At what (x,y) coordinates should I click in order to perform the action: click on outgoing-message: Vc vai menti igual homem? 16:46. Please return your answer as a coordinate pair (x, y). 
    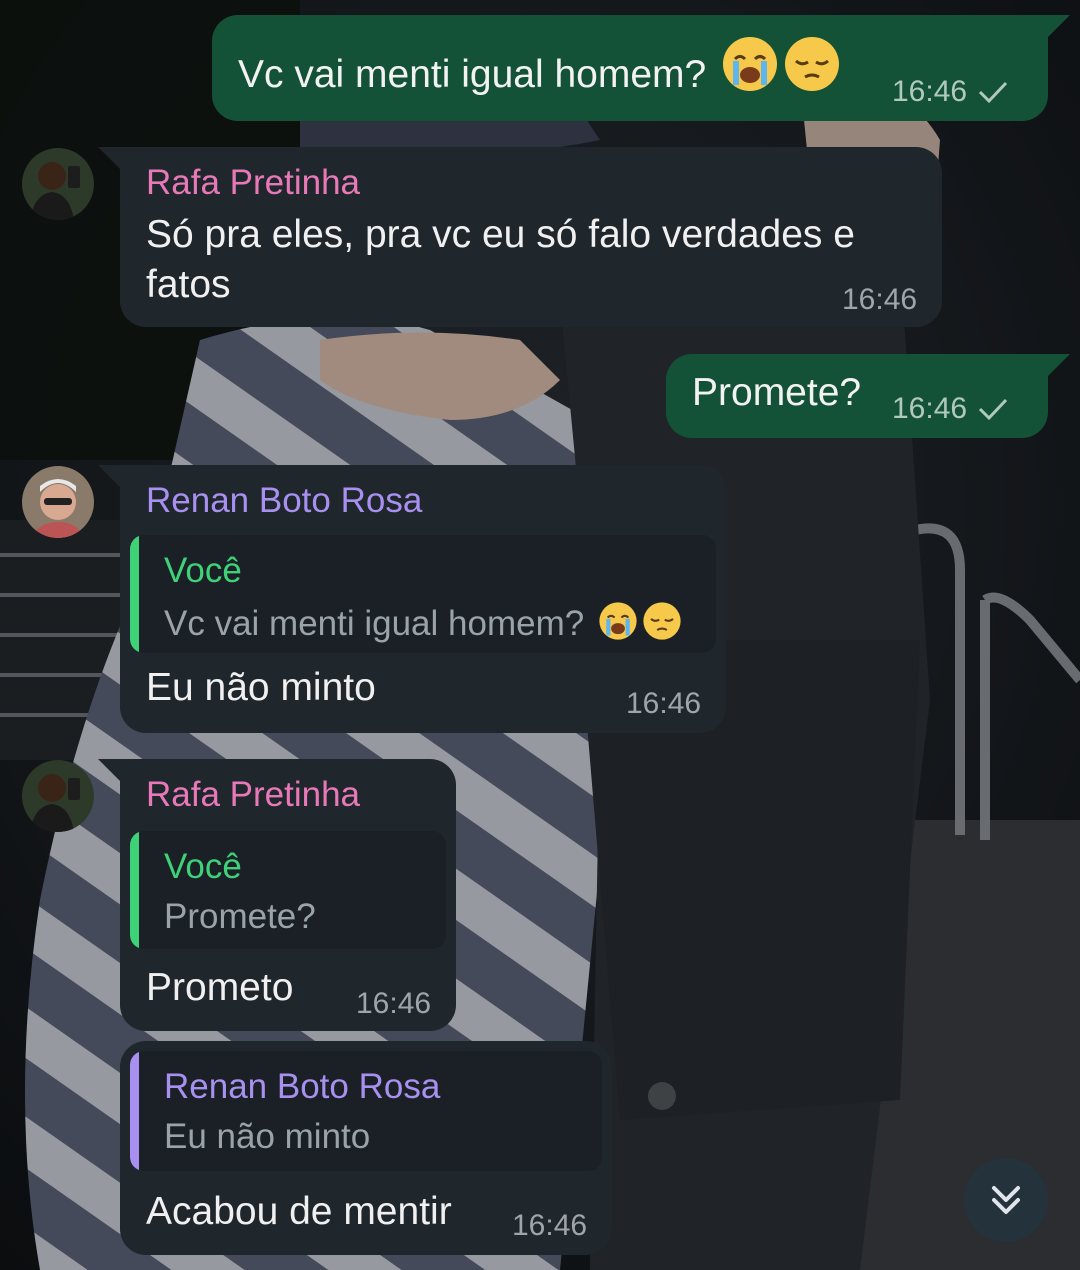
    Looking at the image, I should click on (641, 68).